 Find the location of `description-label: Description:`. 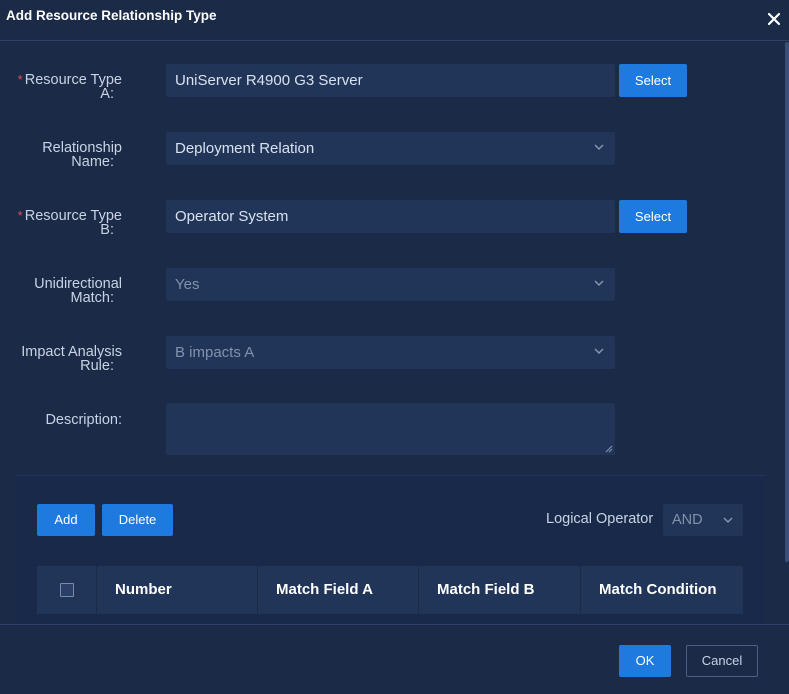

description-label: Description: is located at coordinates (83, 420).